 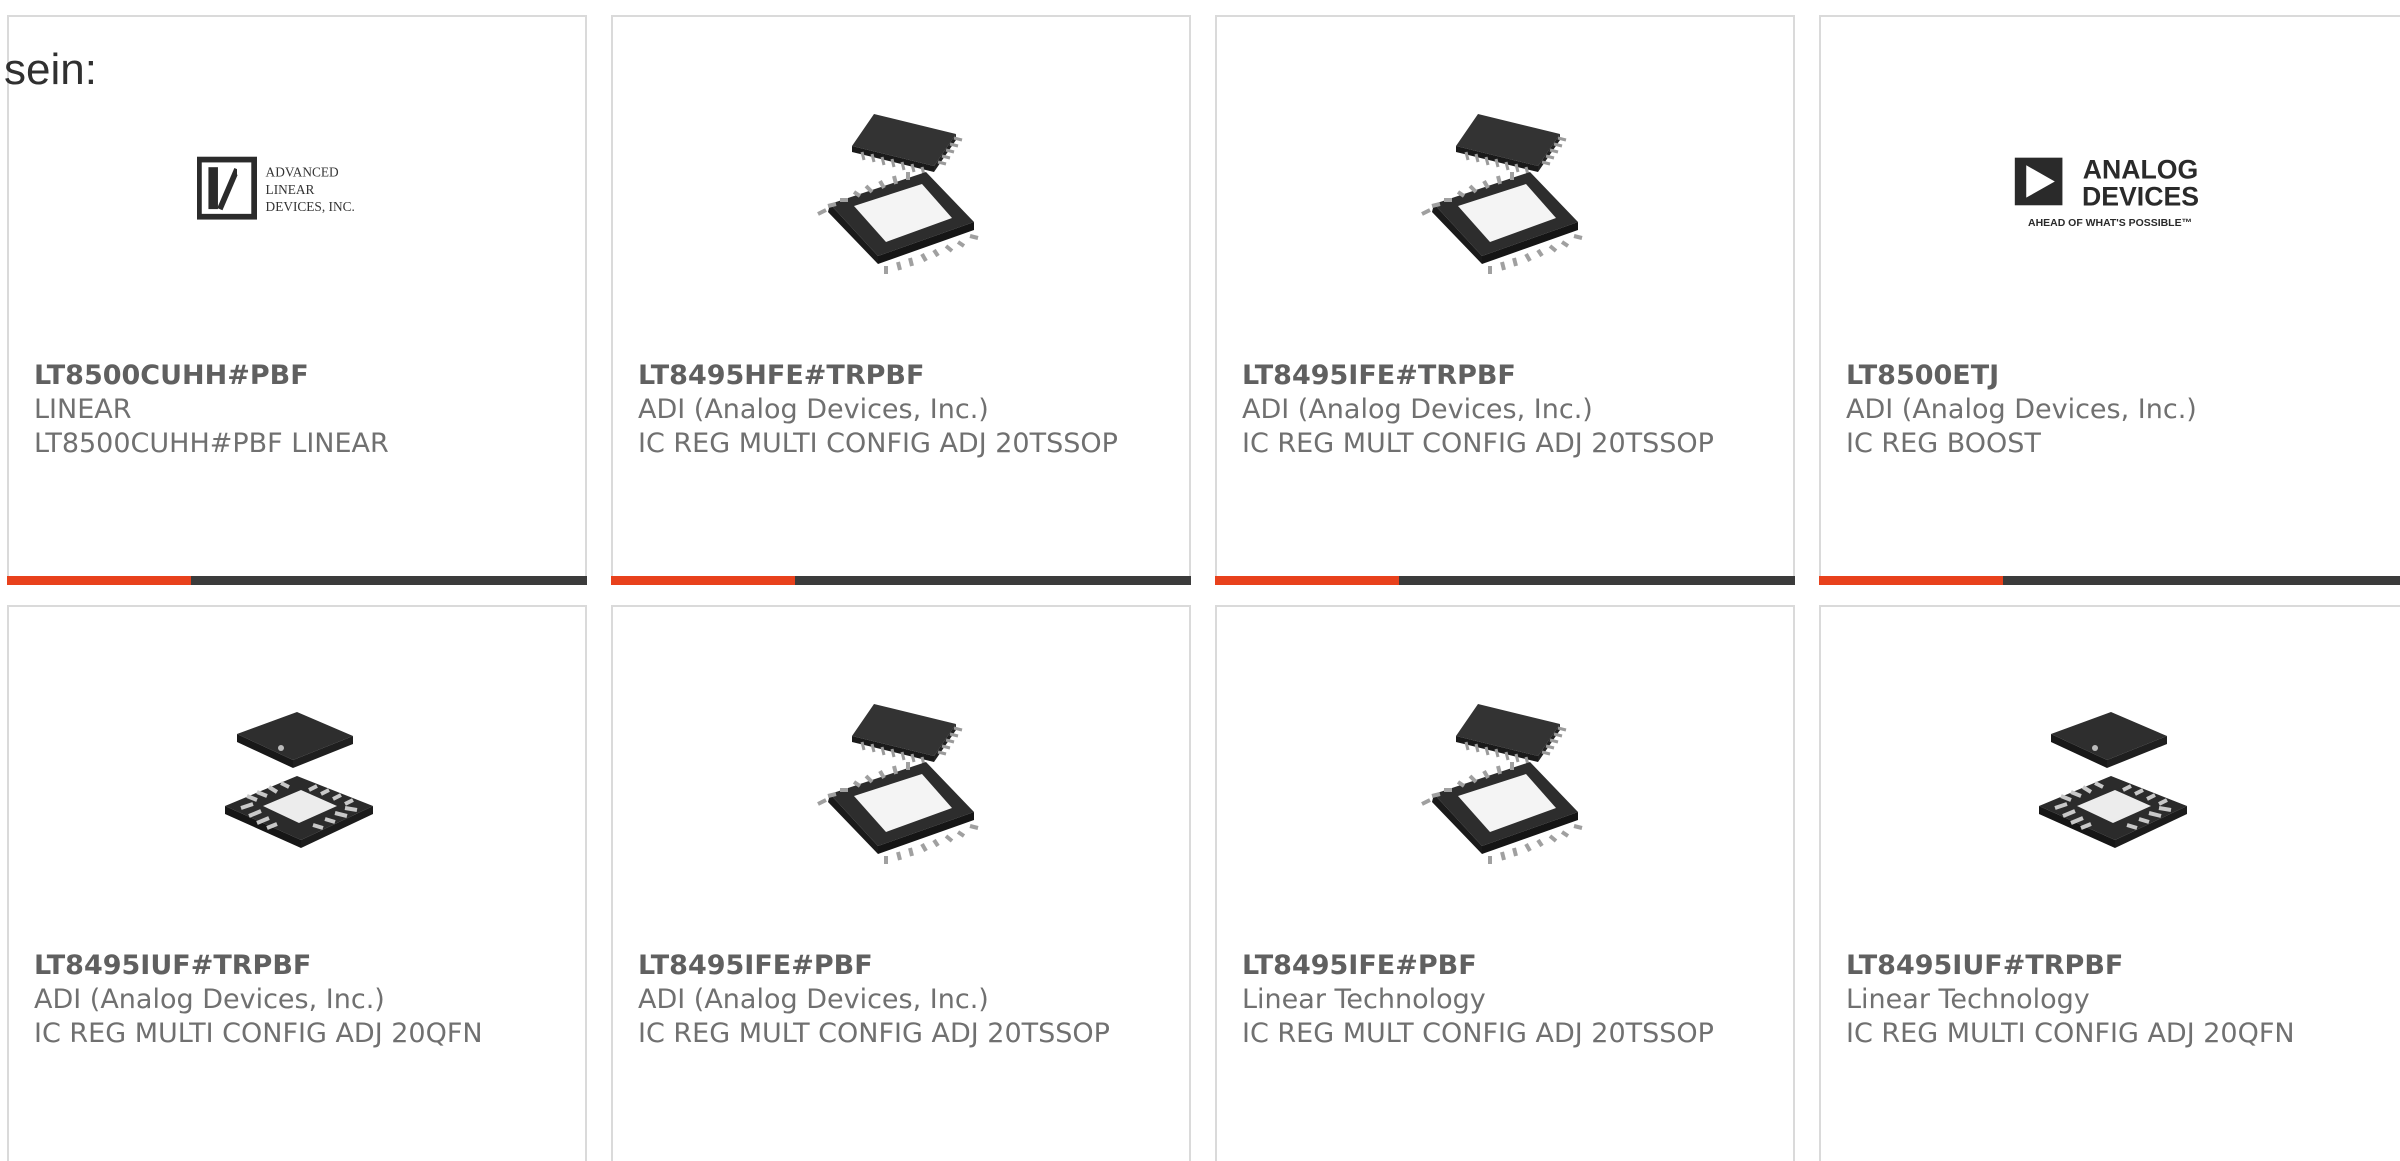 I want to click on part-number: LT8500CUHH#PBF, so click(x=299, y=376).